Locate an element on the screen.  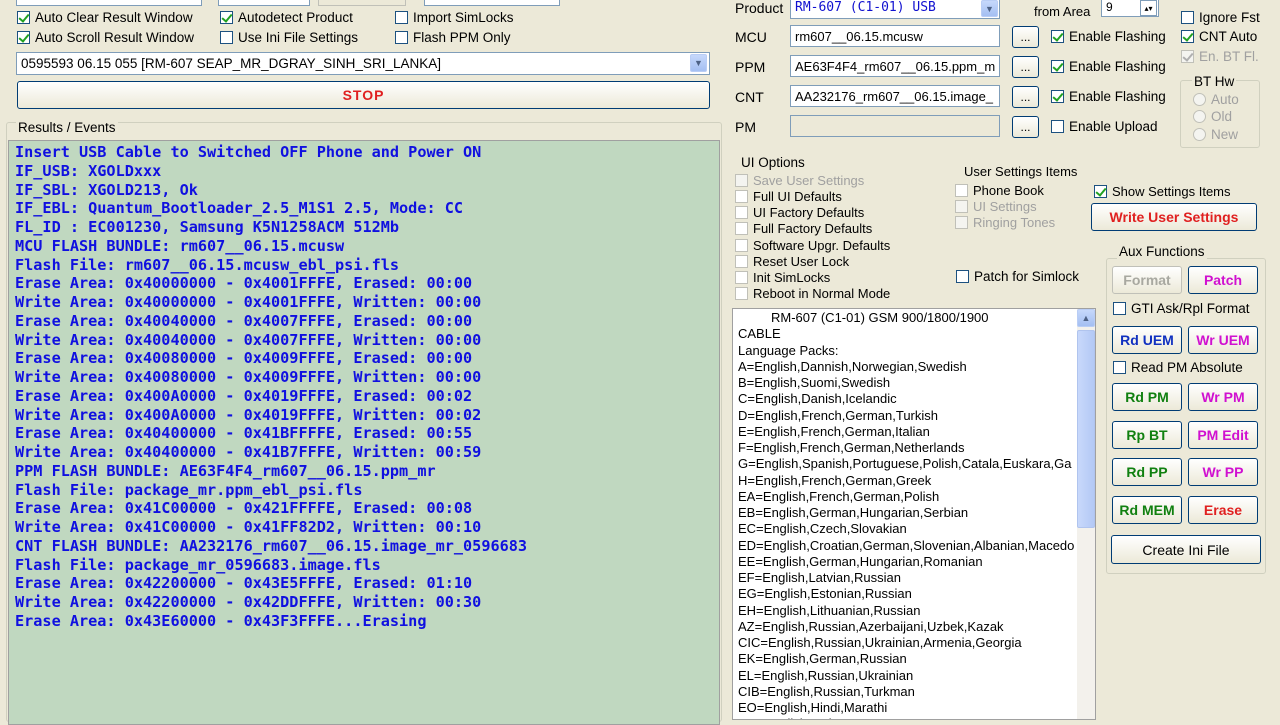
cnt-file-value: AA232176_rm607__06.15.image_ is located at coordinates (894, 96).